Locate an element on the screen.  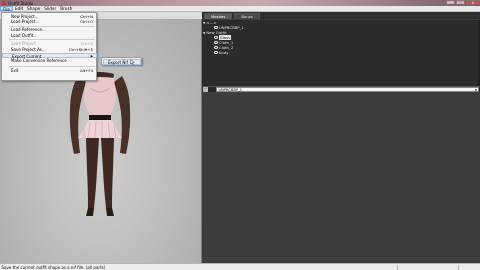
menu-item-make-conversion-reference: Make Conversion Reference is located at coordinates (49, 60).